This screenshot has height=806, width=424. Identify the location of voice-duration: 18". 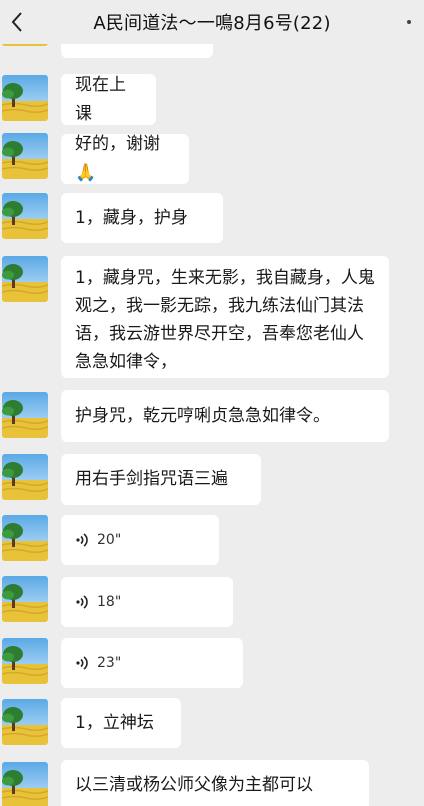
(109, 601).